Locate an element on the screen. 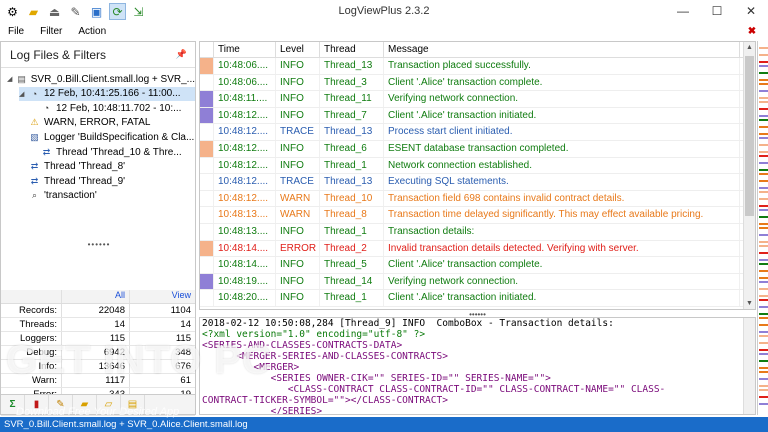 Image resolution: width=768 pixels, height=432 pixels. tree-item: ⇄ Thread 'Thread_8' is located at coordinates (107, 167).